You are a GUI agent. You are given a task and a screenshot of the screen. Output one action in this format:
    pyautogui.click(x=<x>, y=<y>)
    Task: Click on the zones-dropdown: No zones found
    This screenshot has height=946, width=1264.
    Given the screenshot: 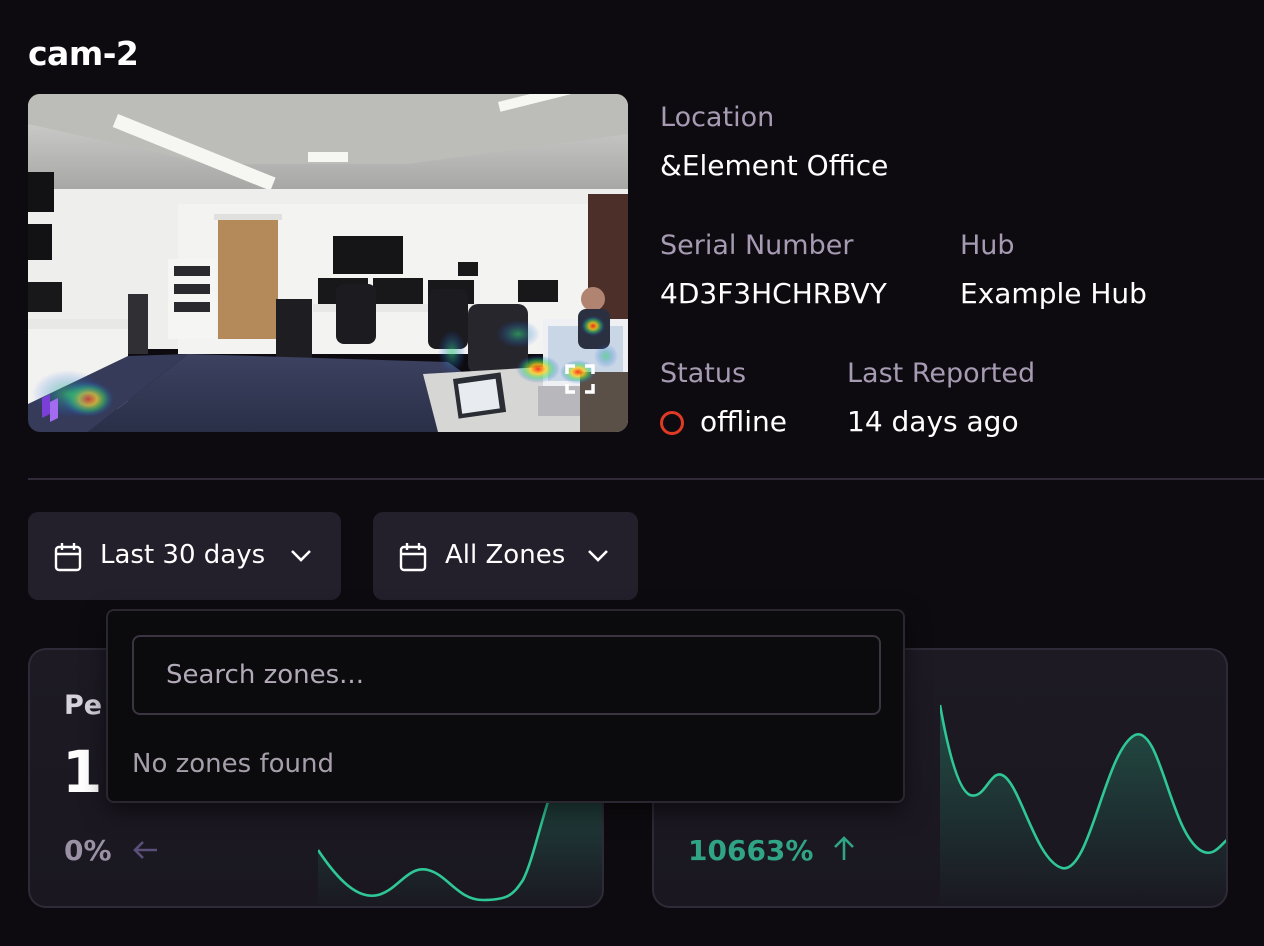 What is the action you would take?
    pyautogui.click(x=505, y=706)
    